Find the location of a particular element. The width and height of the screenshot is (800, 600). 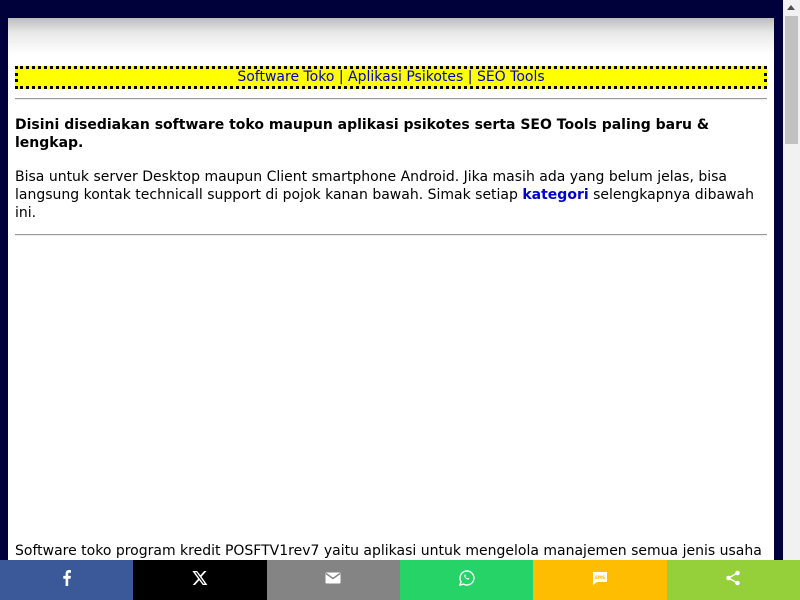

sms-icon: SMS is located at coordinates (600, 580).